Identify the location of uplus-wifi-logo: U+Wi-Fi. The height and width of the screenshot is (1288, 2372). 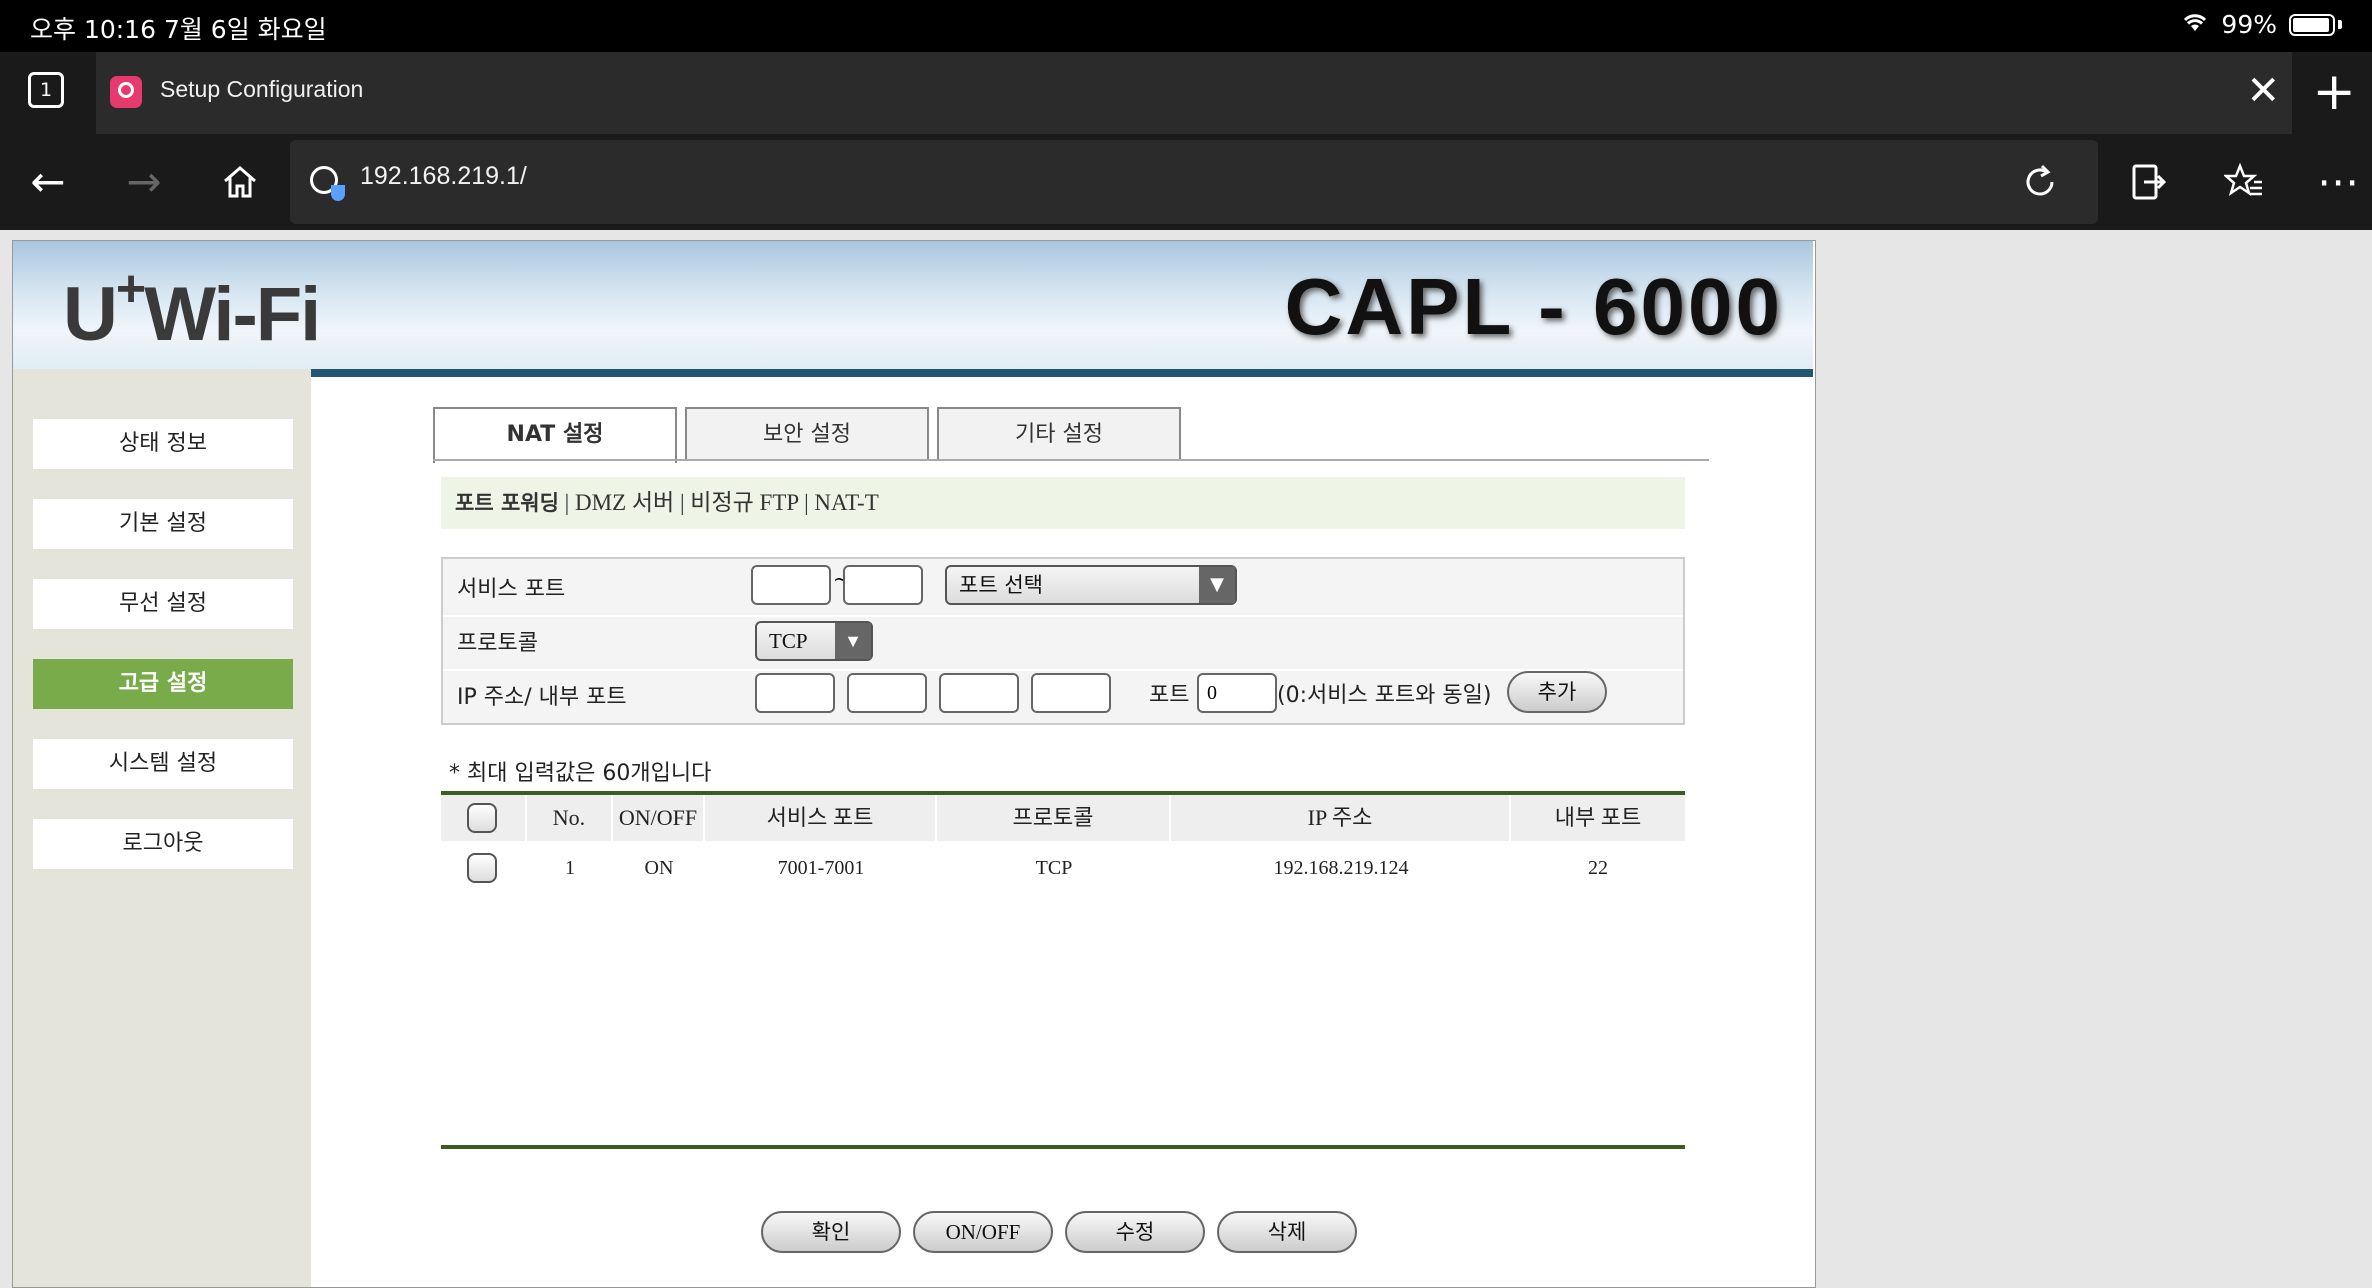
(192, 308).